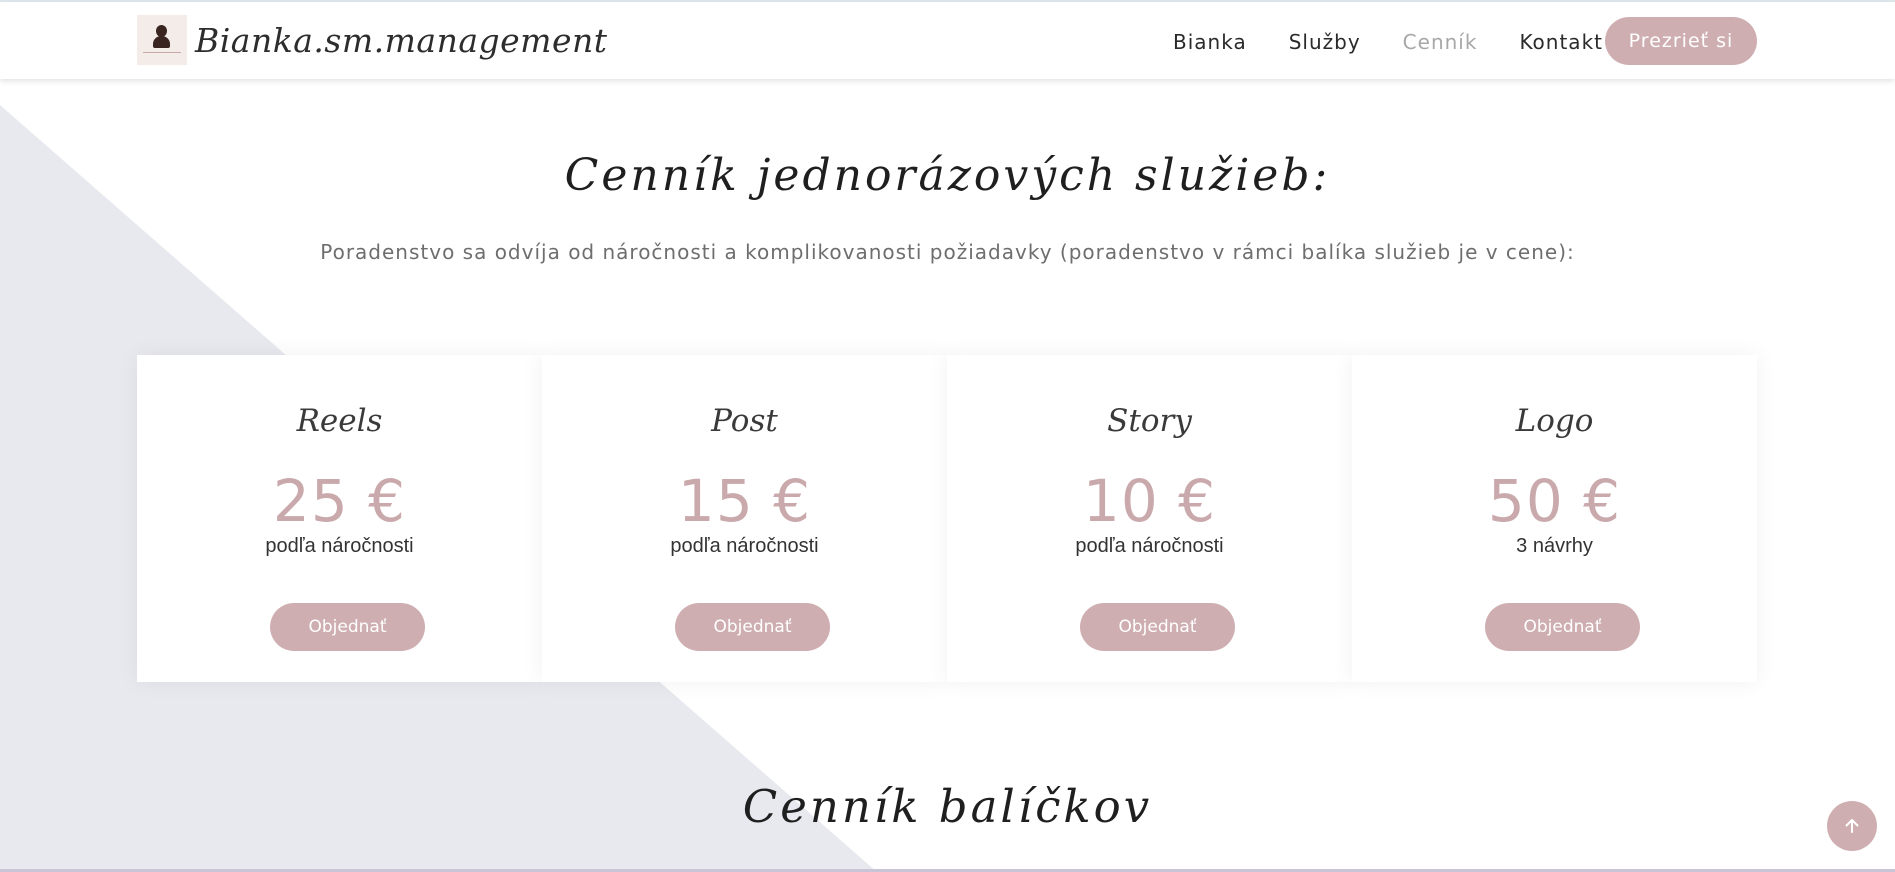 This screenshot has width=1895, height=872. What do you see at coordinates (947, 806) in the screenshot?
I see `packages-title: Cenník balíčkov` at bounding box center [947, 806].